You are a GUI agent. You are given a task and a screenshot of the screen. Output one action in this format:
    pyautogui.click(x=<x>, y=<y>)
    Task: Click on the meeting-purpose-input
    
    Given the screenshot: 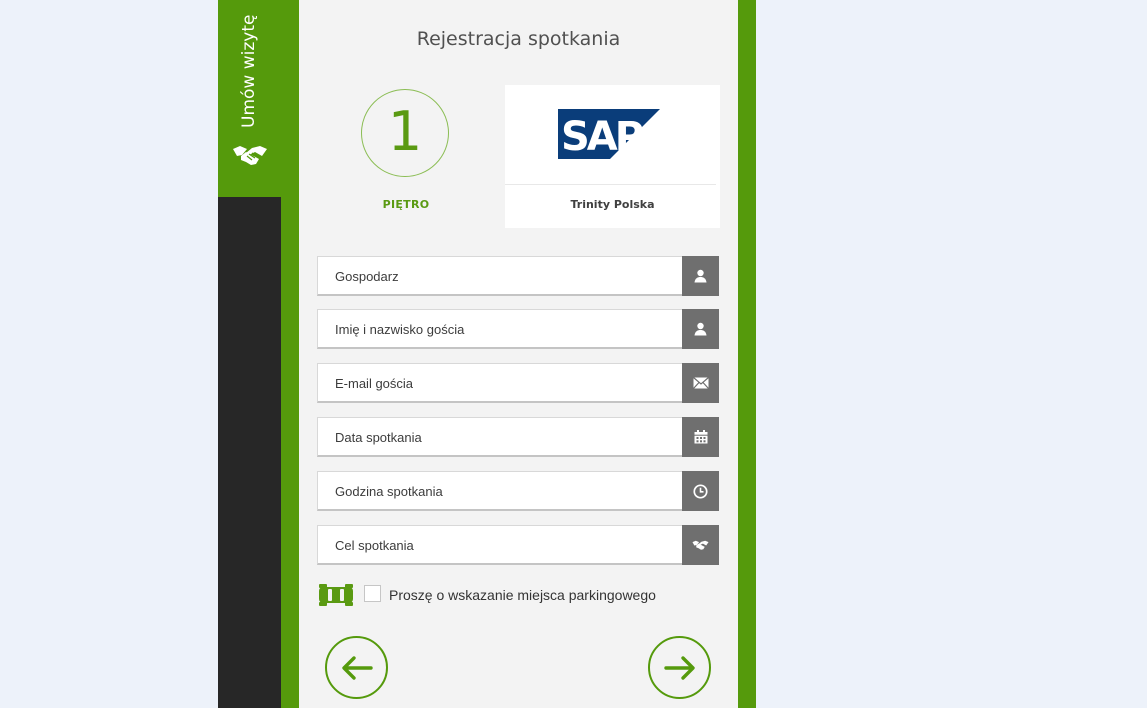 What is the action you would take?
    pyautogui.click(x=500, y=545)
    